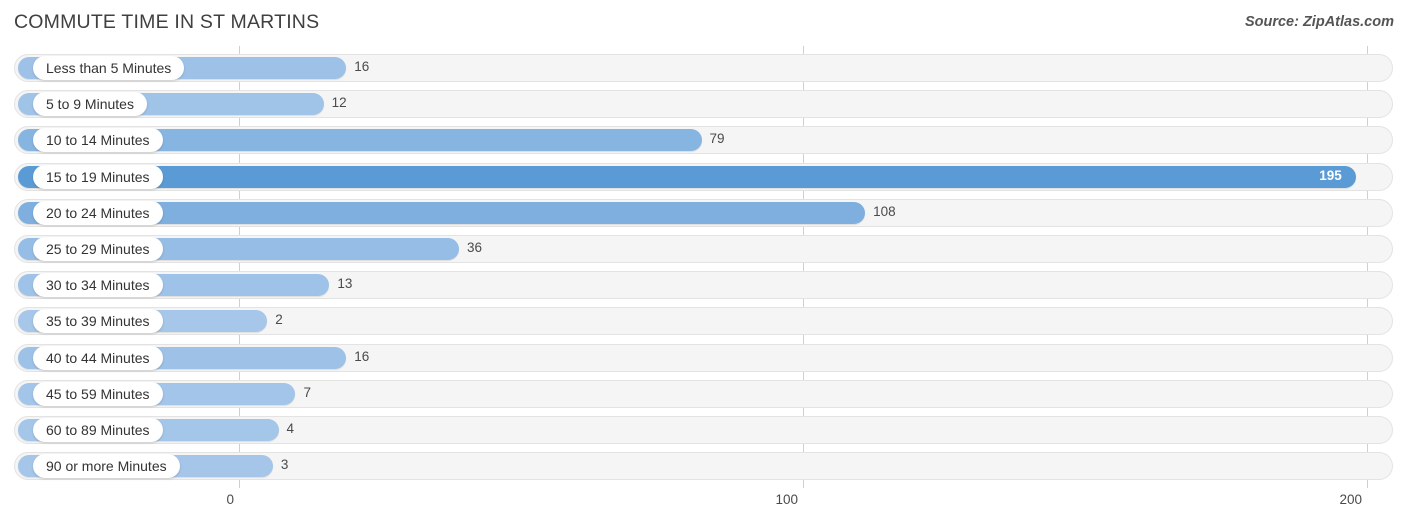 This screenshot has height=523, width=1406. I want to click on category-label: 35 to 39 Minutes, so click(98, 321).